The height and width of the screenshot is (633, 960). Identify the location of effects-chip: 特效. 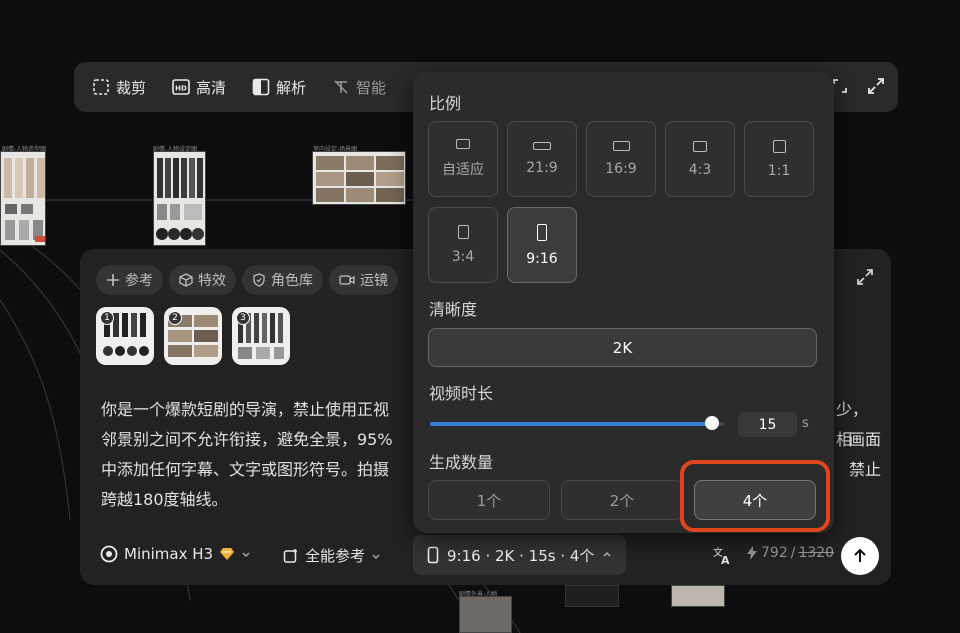
(202, 280).